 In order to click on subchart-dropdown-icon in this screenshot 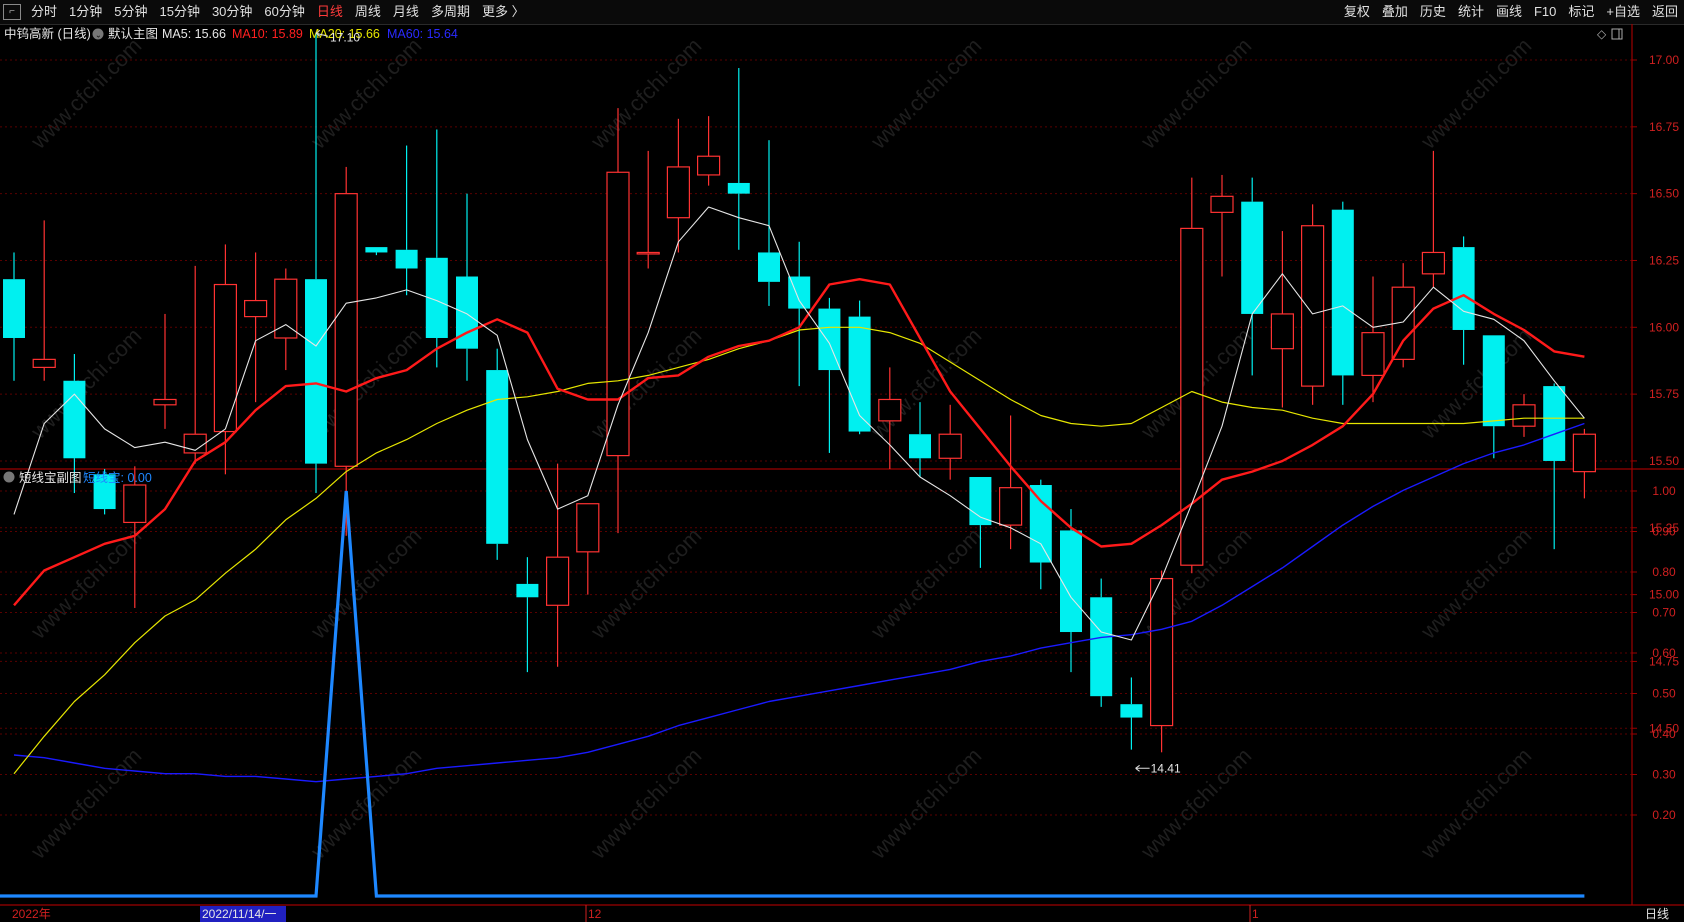, I will do `click(9, 477)`.